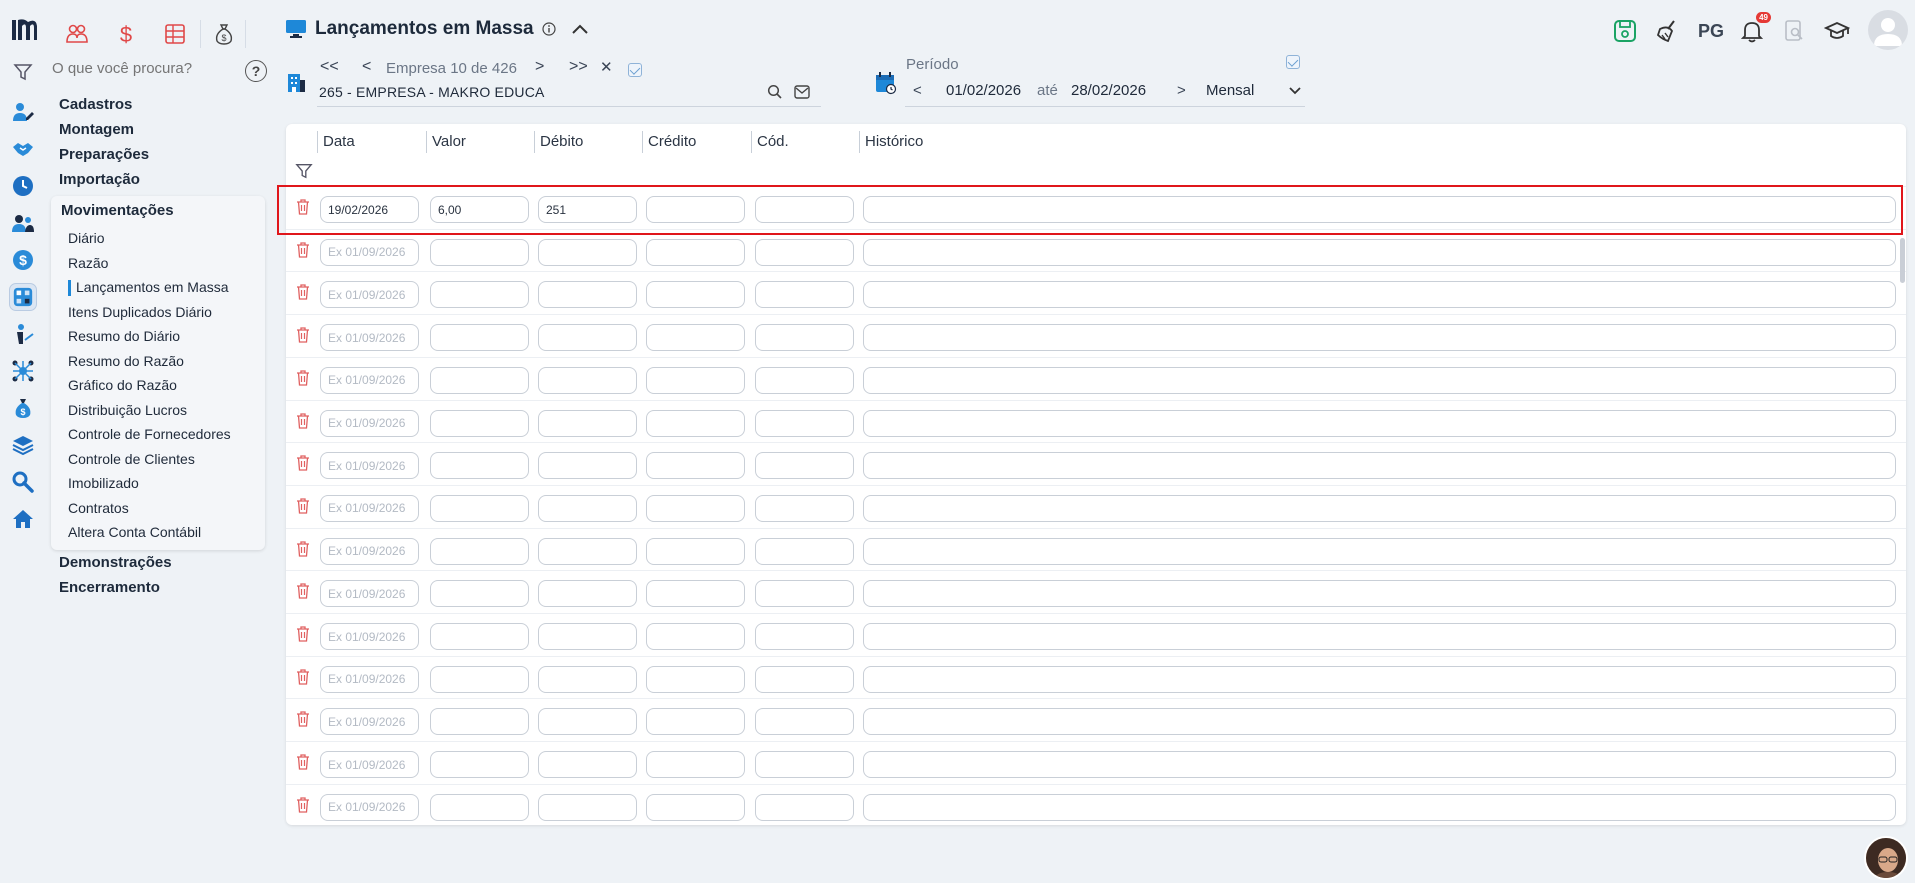  Describe the element at coordinates (329, 67) in the screenshot. I see `first-company-button: <<` at that location.